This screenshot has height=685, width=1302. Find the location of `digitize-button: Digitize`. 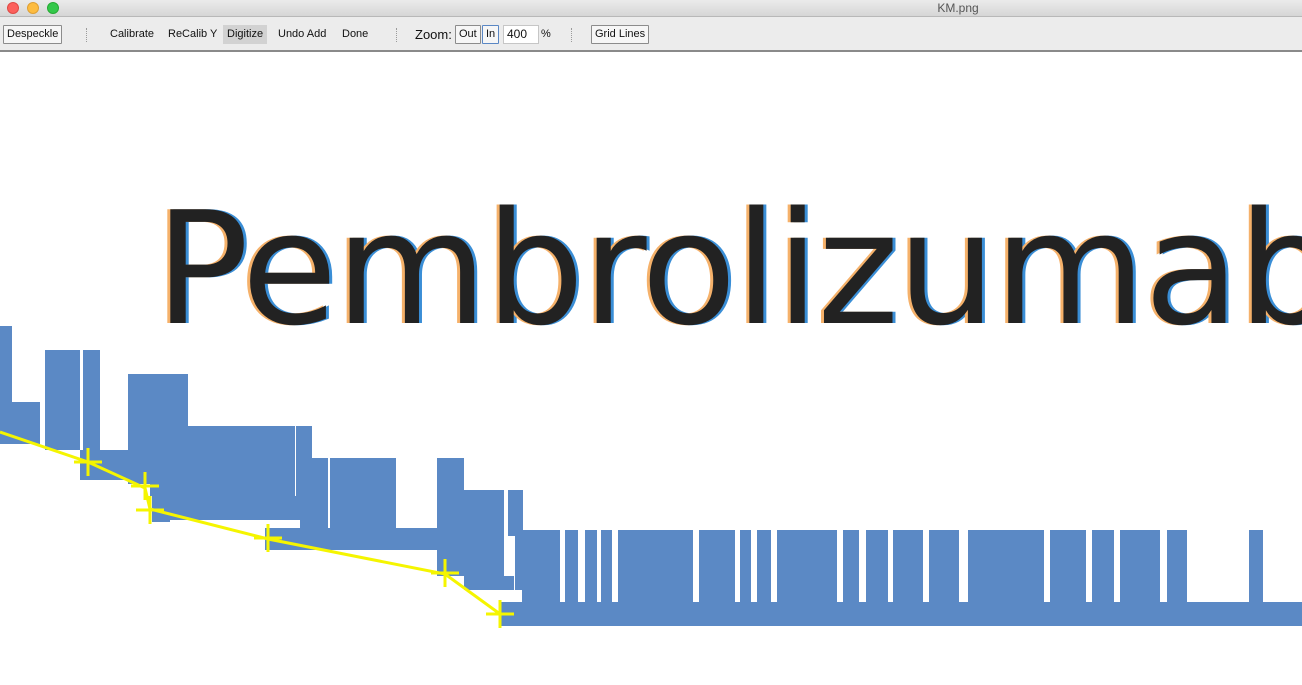

digitize-button: Digitize is located at coordinates (245, 34).